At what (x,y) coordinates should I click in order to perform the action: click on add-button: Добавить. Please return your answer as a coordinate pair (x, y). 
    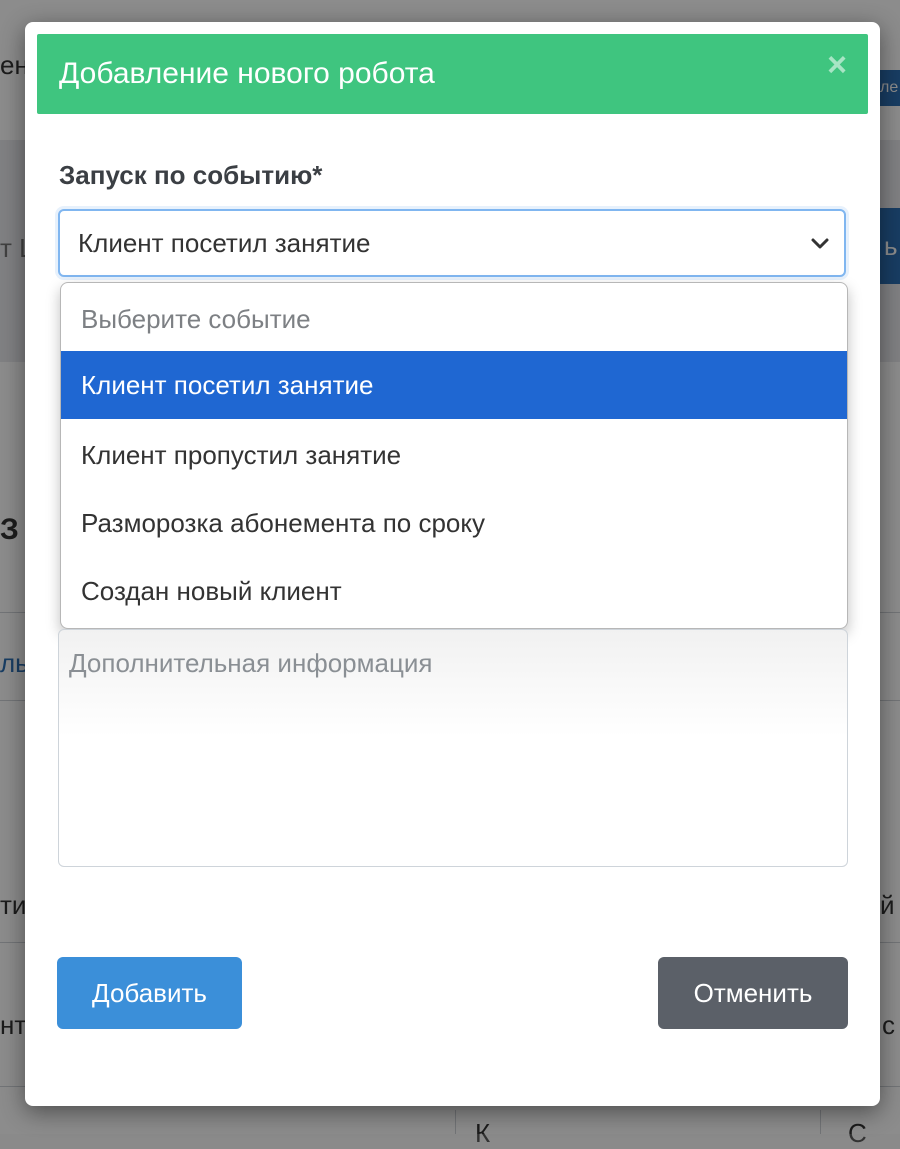
    Looking at the image, I should click on (149, 993).